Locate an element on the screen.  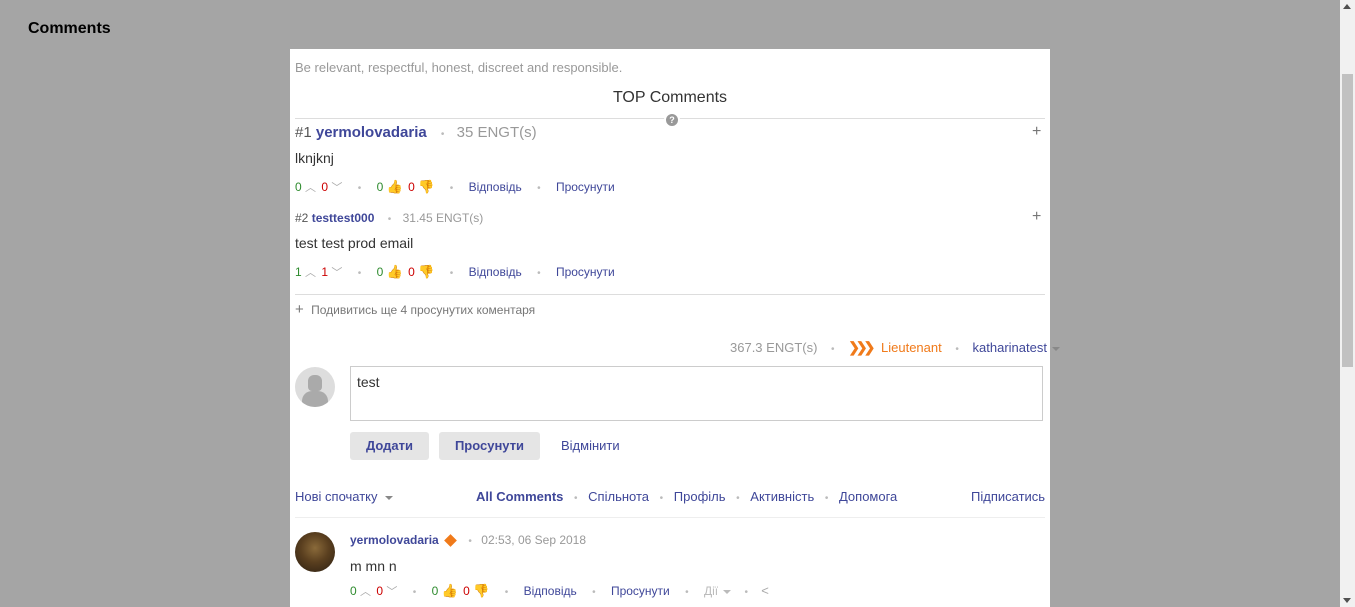
share-icon: < is located at coordinates (765, 590).